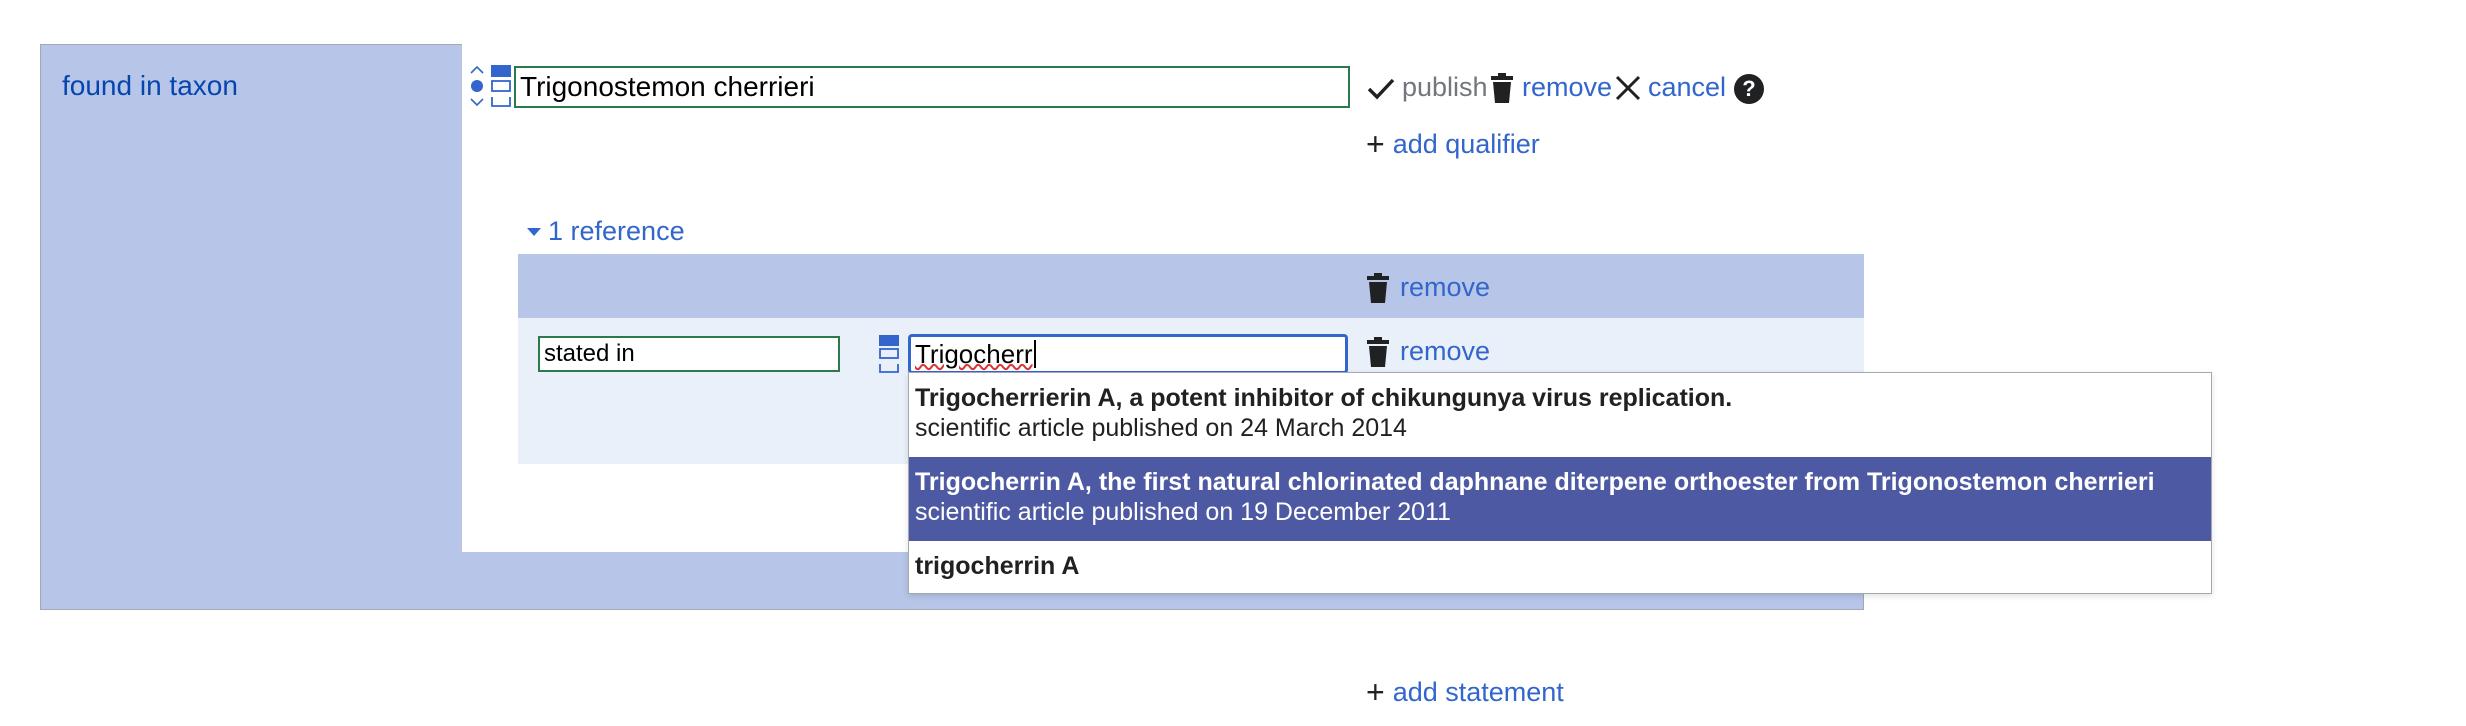  What do you see at coordinates (1628, 88) in the screenshot?
I see `close-icon` at bounding box center [1628, 88].